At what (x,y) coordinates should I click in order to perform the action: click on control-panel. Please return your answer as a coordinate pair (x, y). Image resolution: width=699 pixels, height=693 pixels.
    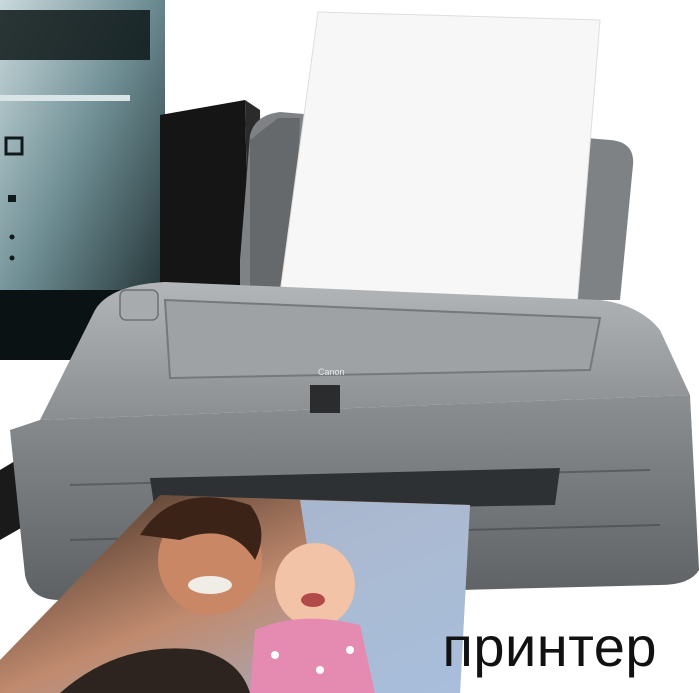
    Looking at the image, I should click on (139, 305).